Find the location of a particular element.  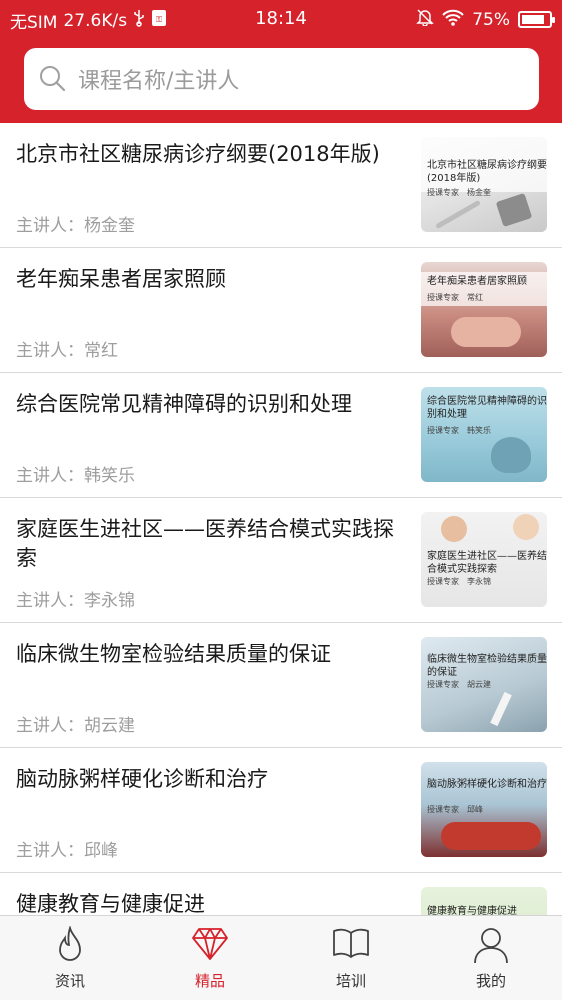

tab-featured: 精品 is located at coordinates (210, 958).